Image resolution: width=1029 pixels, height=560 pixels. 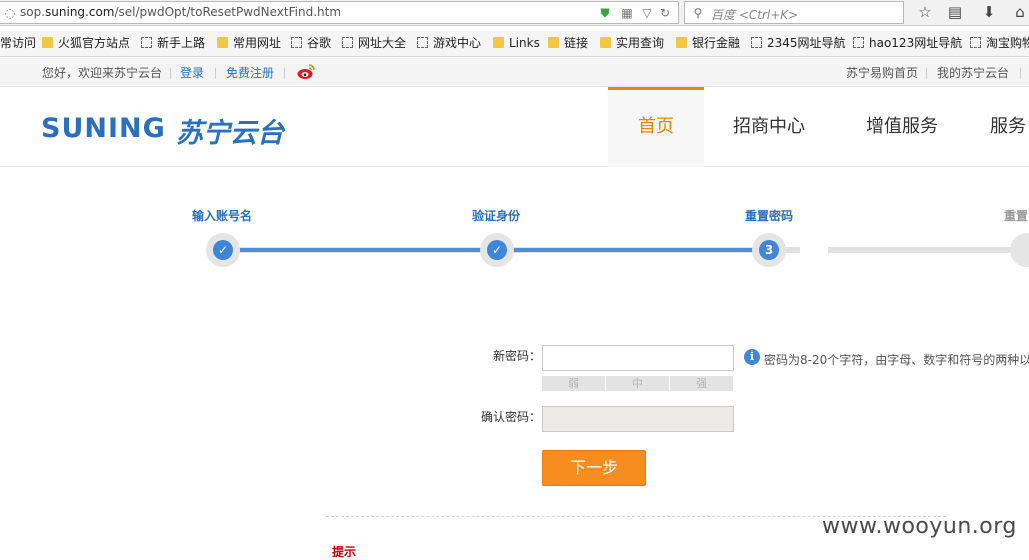 I want to click on weibo-icon, so click(x=306, y=71).